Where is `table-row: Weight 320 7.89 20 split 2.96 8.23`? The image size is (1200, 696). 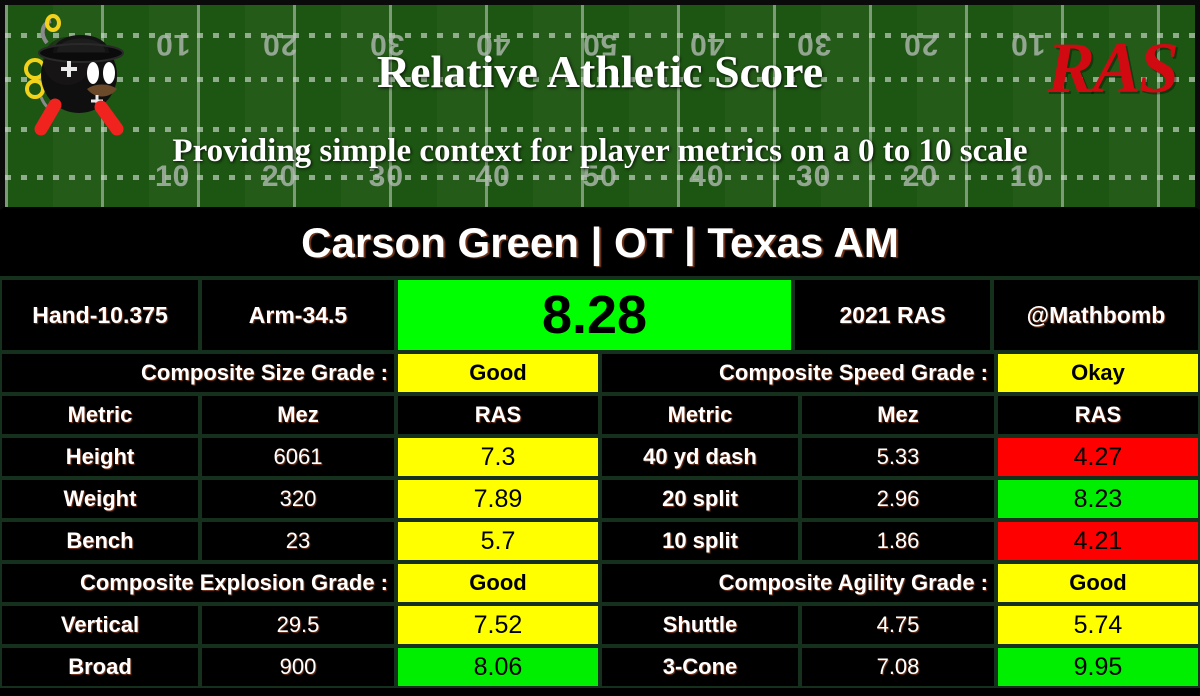 table-row: Weight 320 7.89 20 split 2.96 8.23 is located at coordinates (600, 499).